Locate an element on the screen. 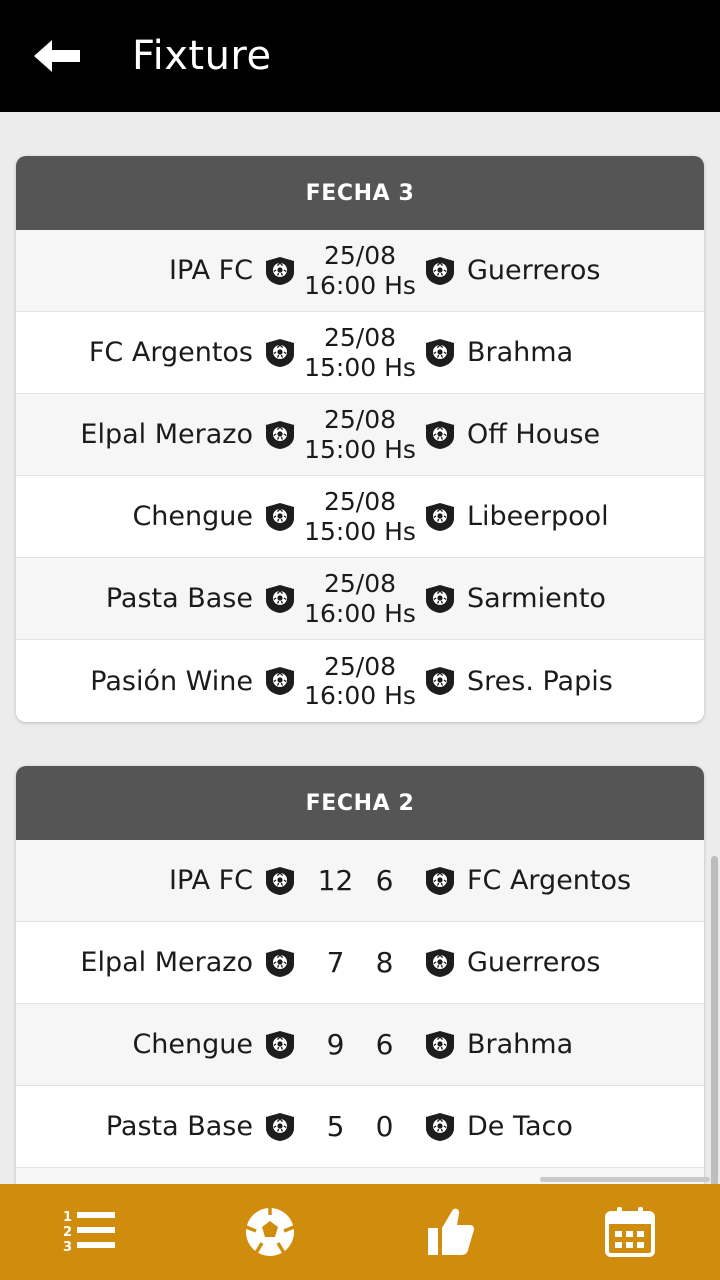  table-row: Elpal Merazo 25/08 15:00 Hs Off House is located at coordinates (360, 435).